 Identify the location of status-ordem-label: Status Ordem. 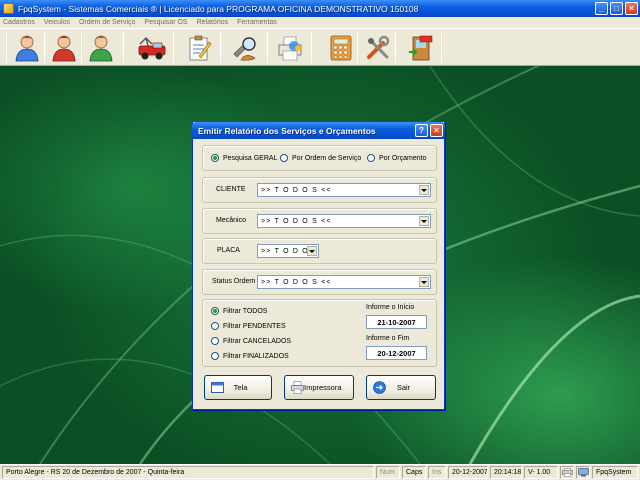
(234, 281).